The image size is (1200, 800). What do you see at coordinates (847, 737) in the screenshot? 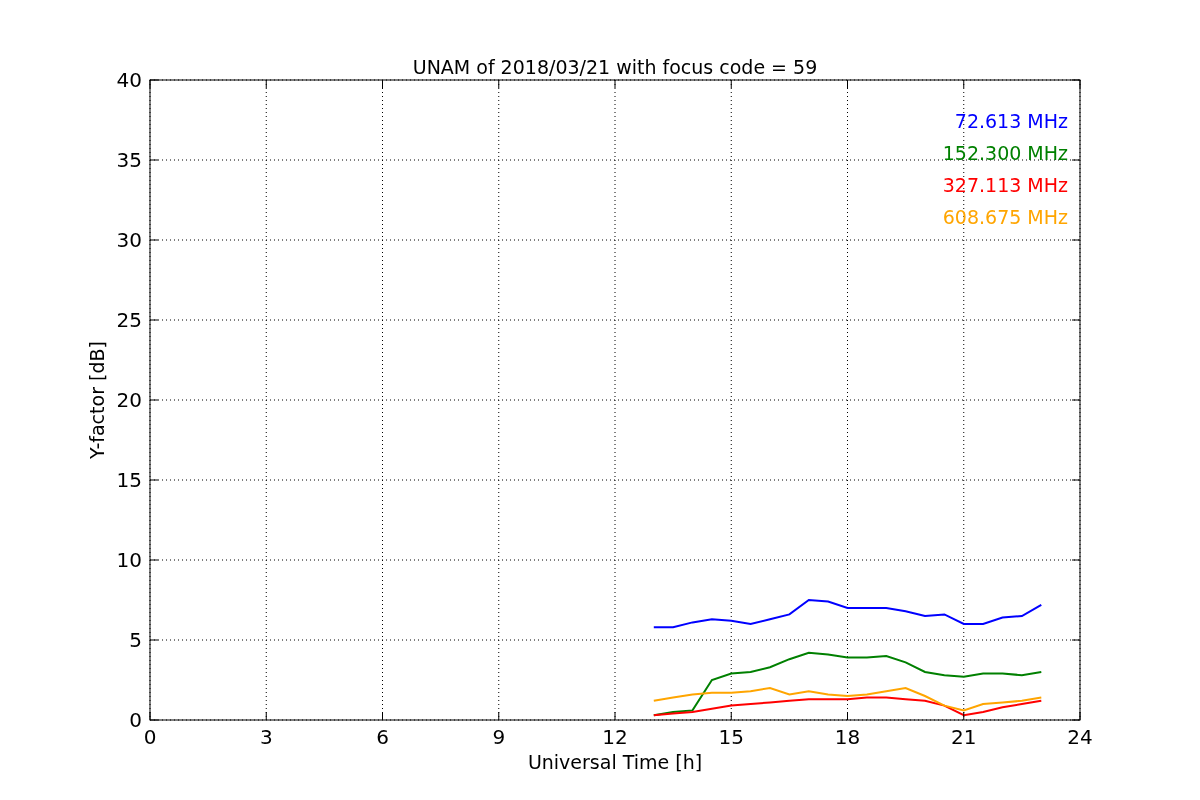
I see `x-tick-label: 18` at bounding box center [847, 737].